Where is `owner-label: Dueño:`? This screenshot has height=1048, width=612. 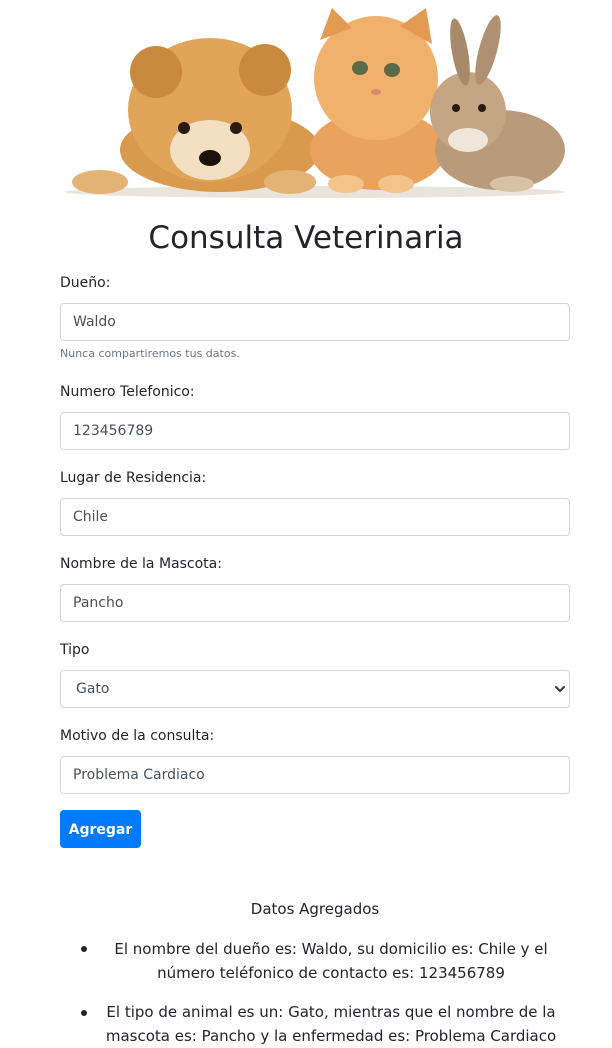
owner-label: Dueño: is located at coordinates (85, 283).